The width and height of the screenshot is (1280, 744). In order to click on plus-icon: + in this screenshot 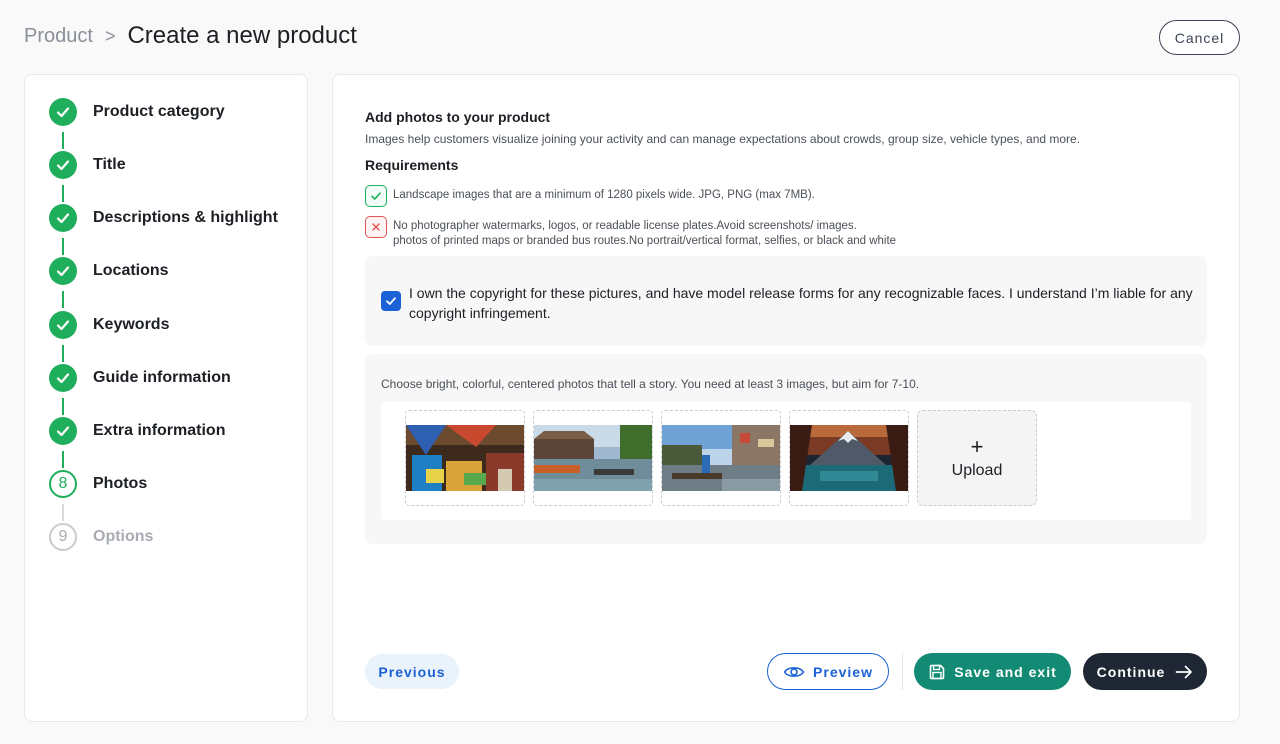, I will do `click(977, 446)`.